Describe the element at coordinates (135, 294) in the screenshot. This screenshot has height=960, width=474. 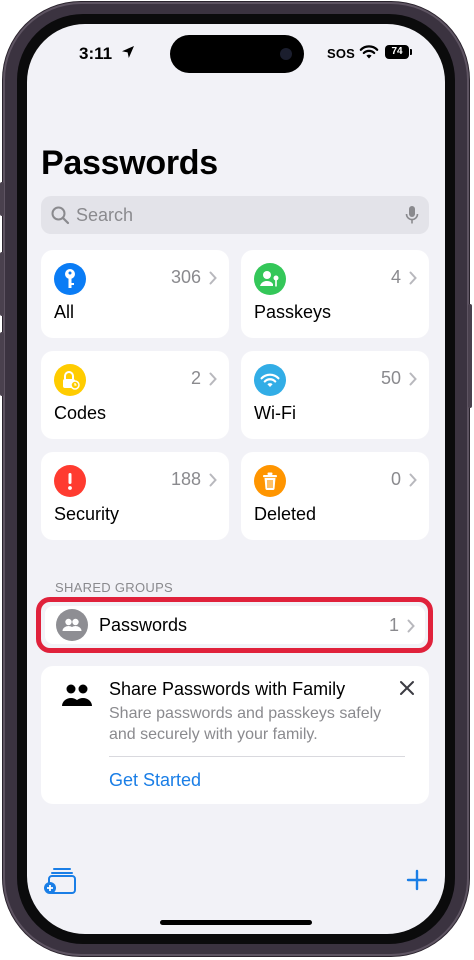
I see `category-tile-all: 306 All` at that location.